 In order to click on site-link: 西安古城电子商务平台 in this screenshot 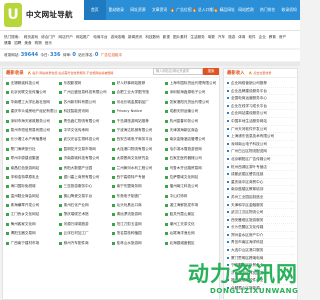, I will do `click(137, 139)`.